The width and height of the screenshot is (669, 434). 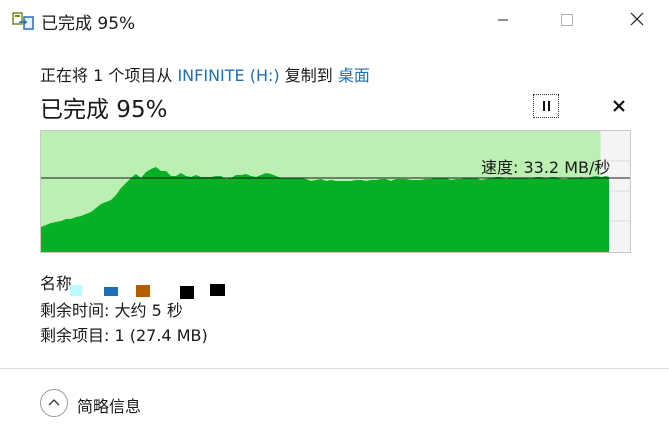 I want to click on time-remaining: 剩余时间: 大约 5 秒, so click(x=111, y=310).